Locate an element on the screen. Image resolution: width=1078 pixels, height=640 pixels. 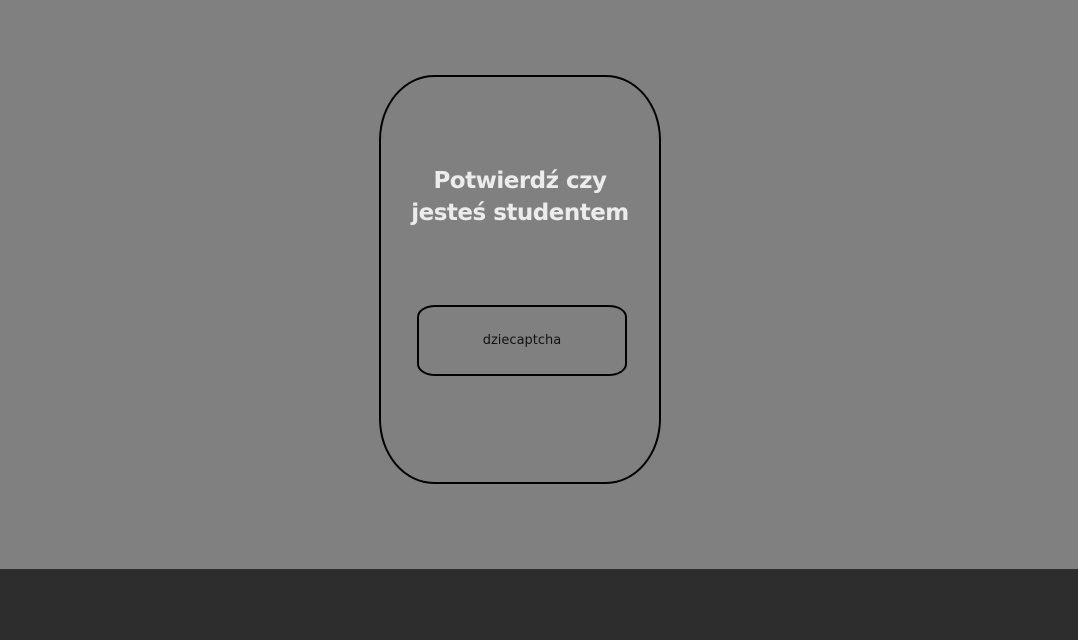
title-line-1: Potwierdź czy is located at coordinates (520, 181).